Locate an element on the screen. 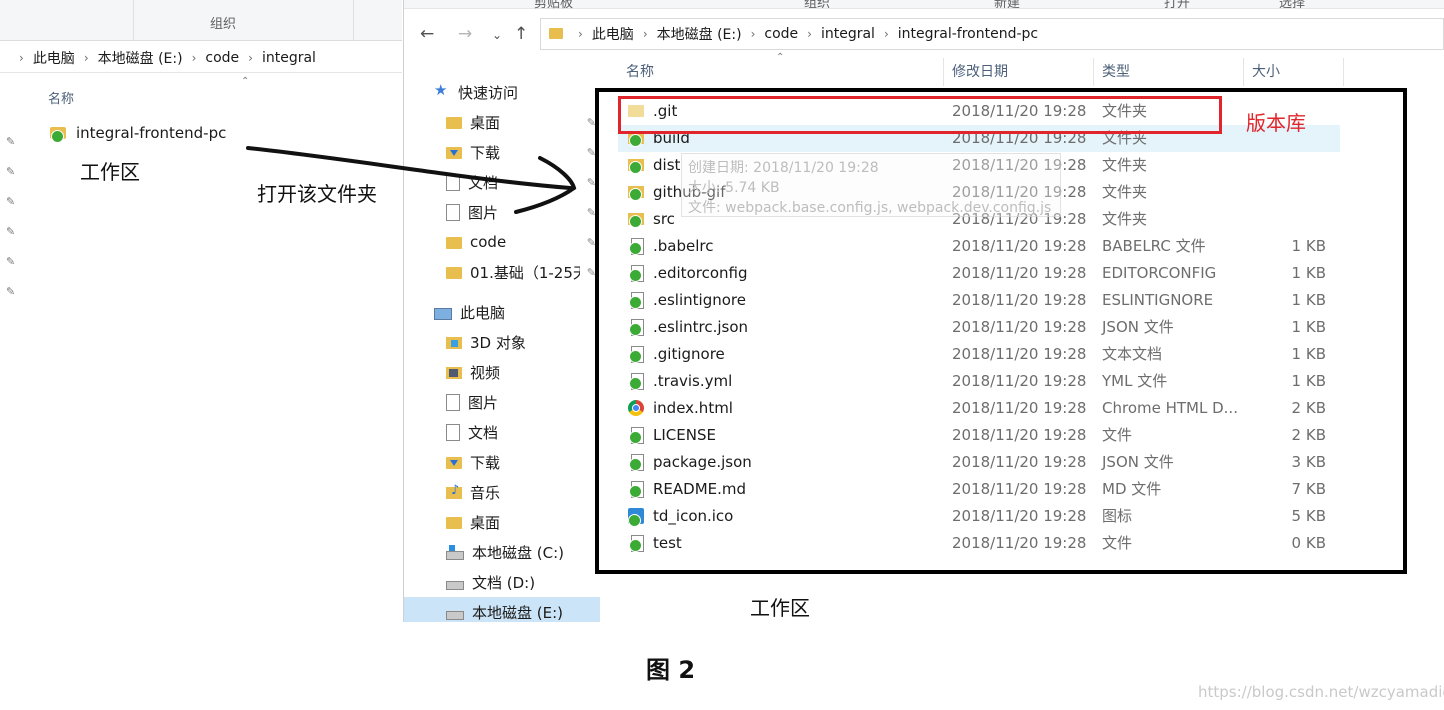  table-row: build 2018/11/20 19:28 文件夹 is located at coordinates (979, 138).